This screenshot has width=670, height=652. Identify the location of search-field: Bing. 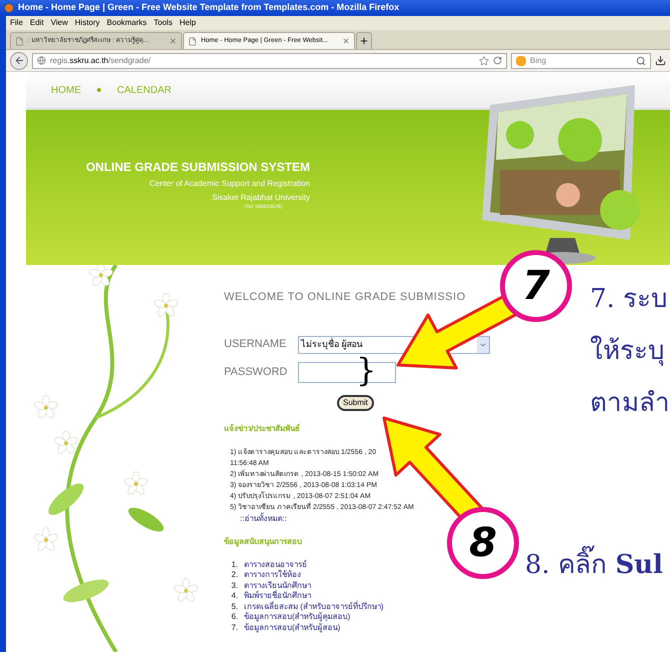
(581, 60).